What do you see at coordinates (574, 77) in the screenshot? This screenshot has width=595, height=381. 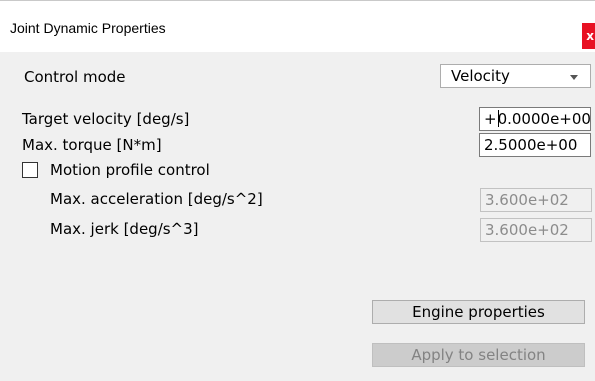 I see `chevron-down-icon` at bounding box center [574, 77].